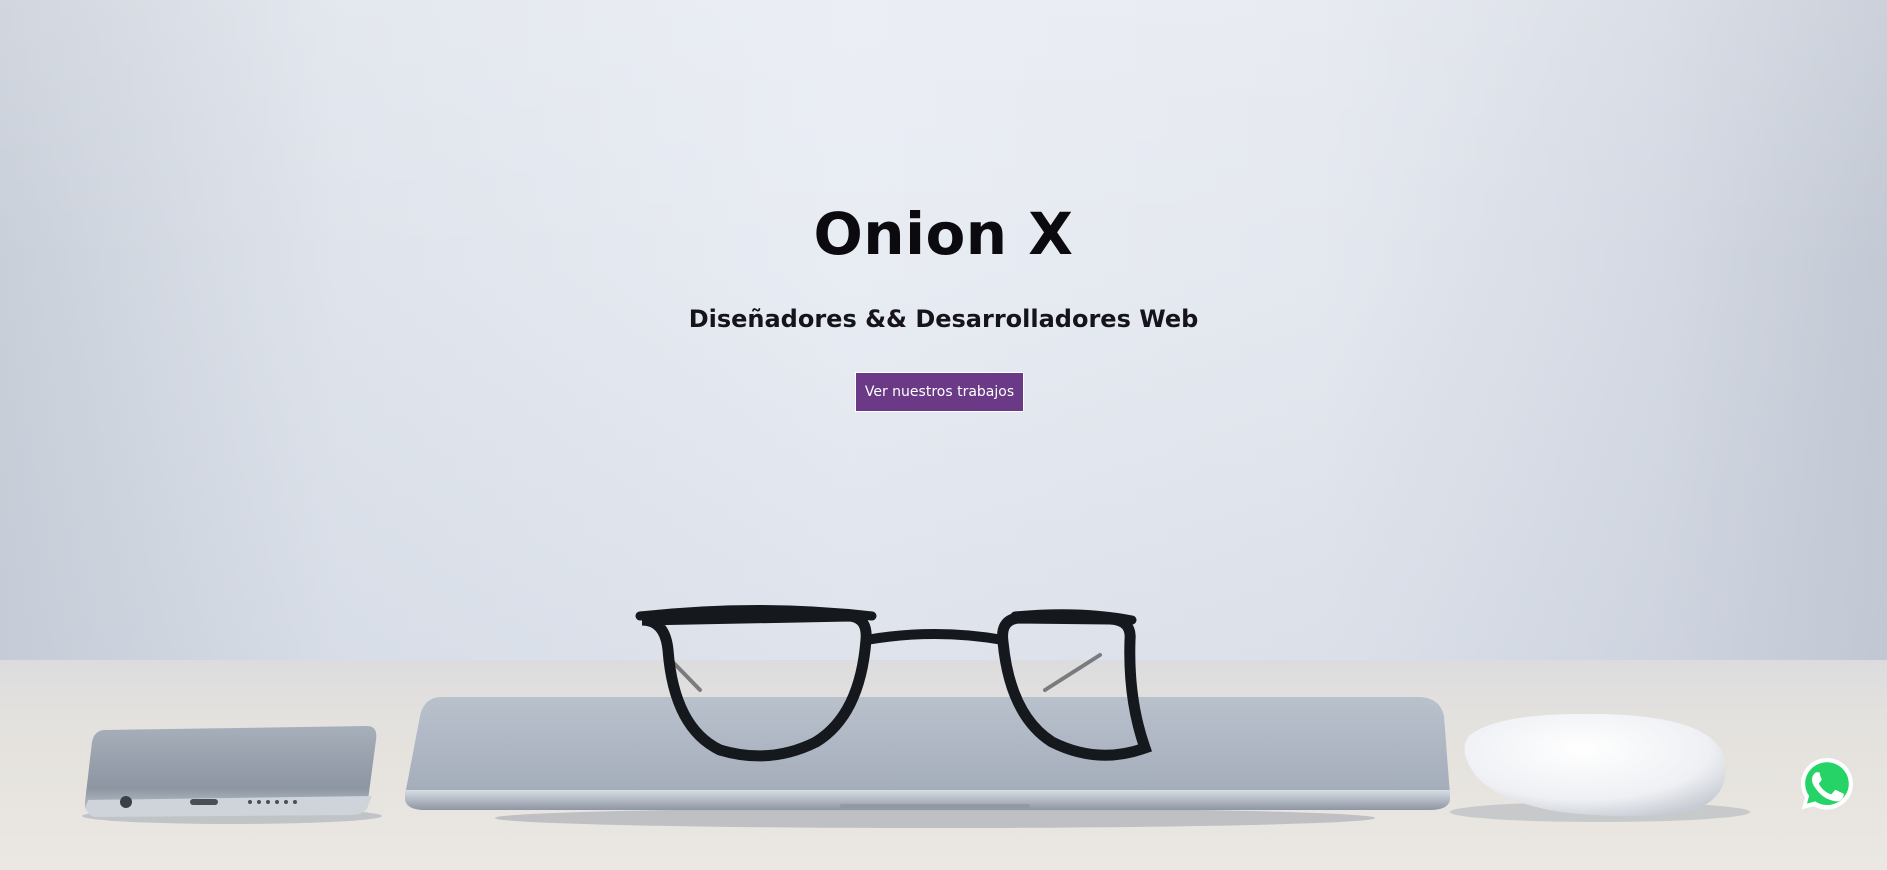 Image resolution: width=1887 pixels, height=870 pixels. Describe the element at coordinates (1595, 765) in the screenshot. I see `mouse-illustration` at that location.